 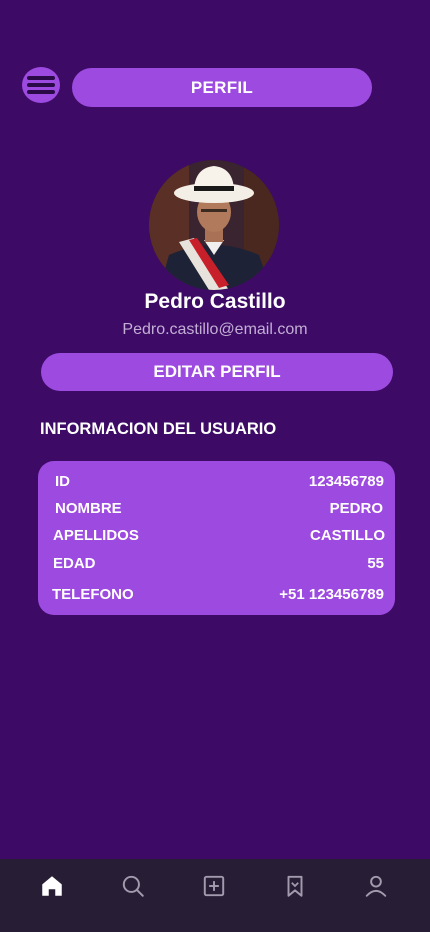 I want to click on nav-add, so click(x=214, y=886).